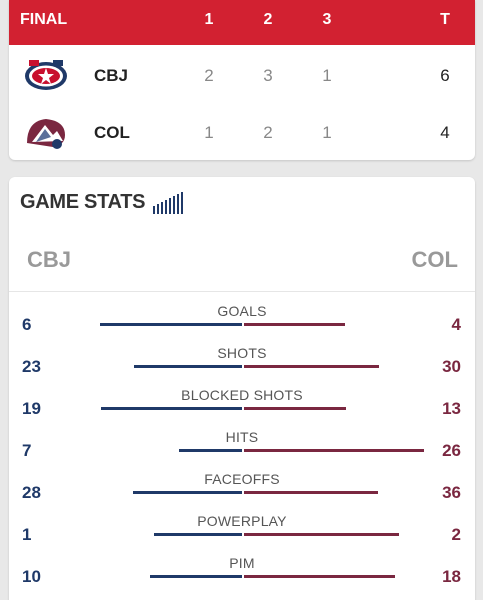 The height and width of the screenshot is (600, 483). What do you see at coordinates (31, 408) in the screenshot?
I see `stat-left-value: 19` at bounding box center [31, 408].